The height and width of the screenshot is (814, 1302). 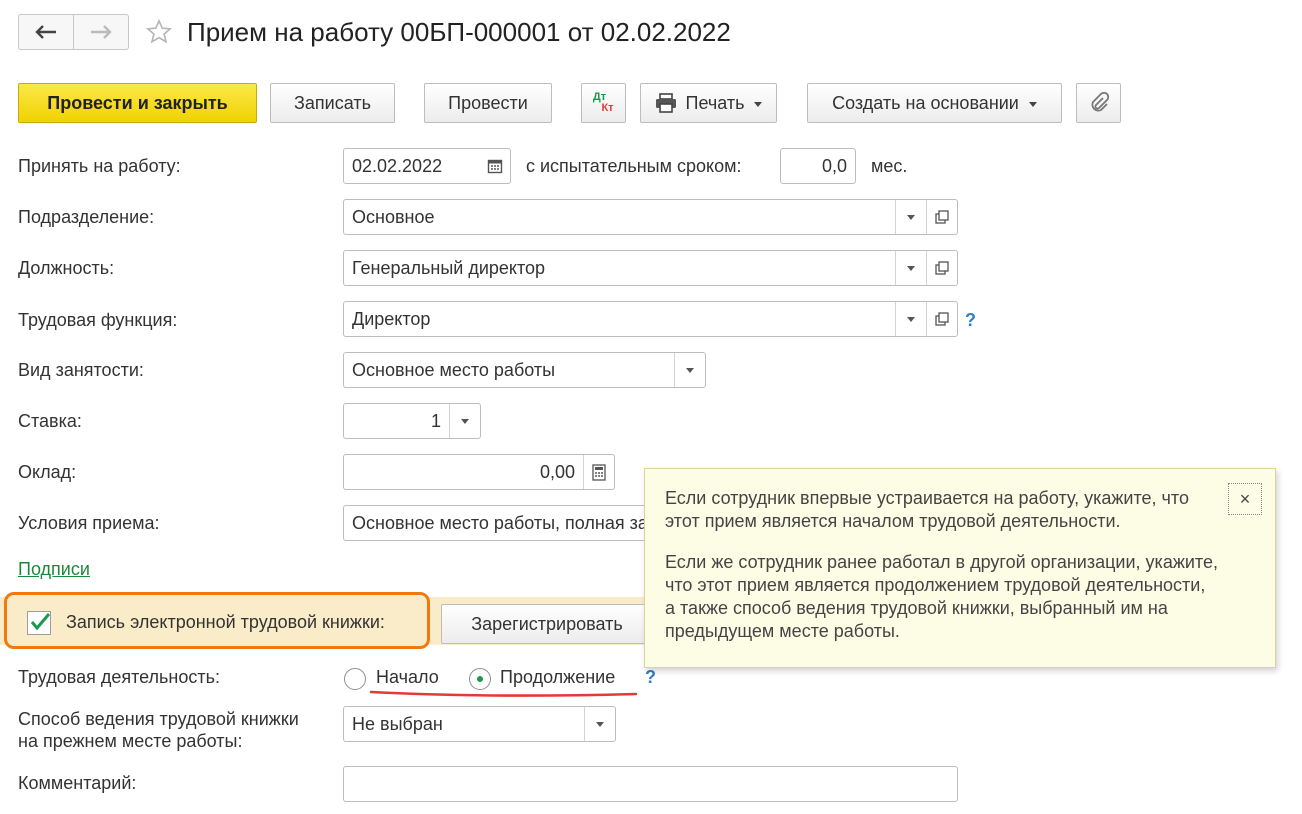 I want to click on labor-function-value: Директор, so click(x=391, y=319).